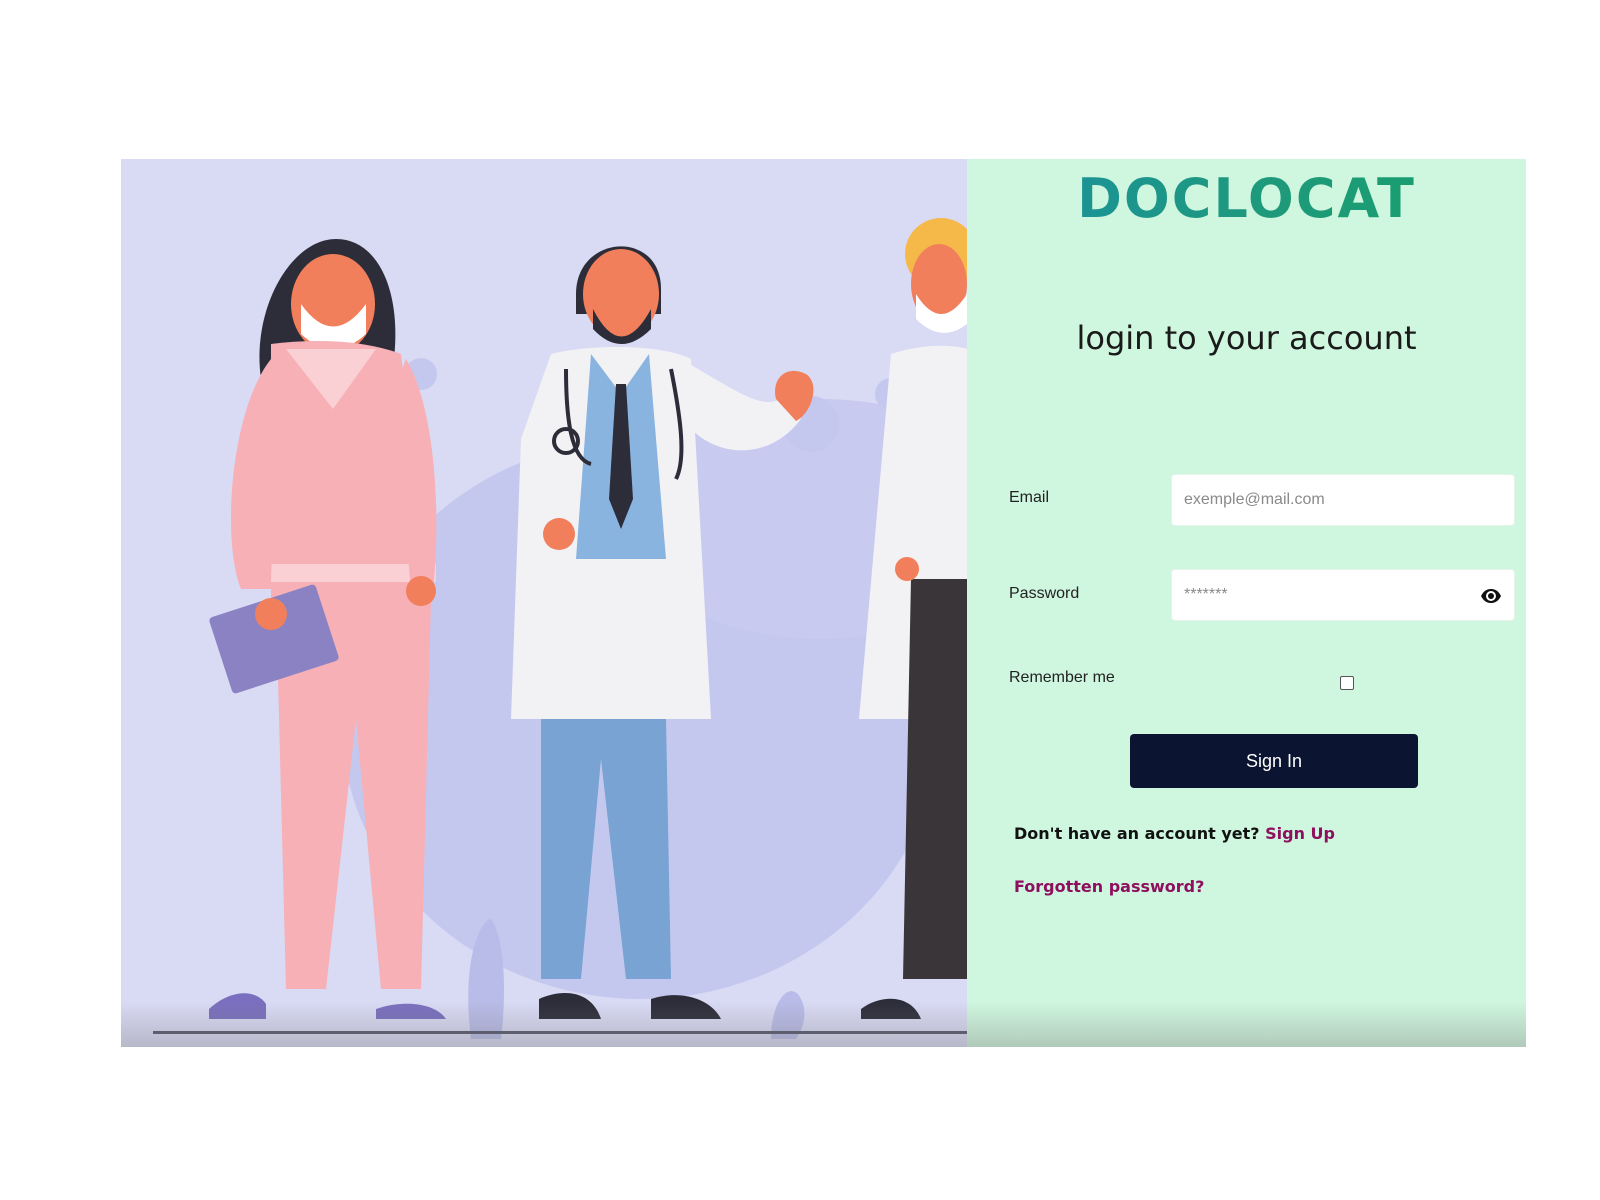  I want to click on remember-me-checkbox, so click(1347, 683).